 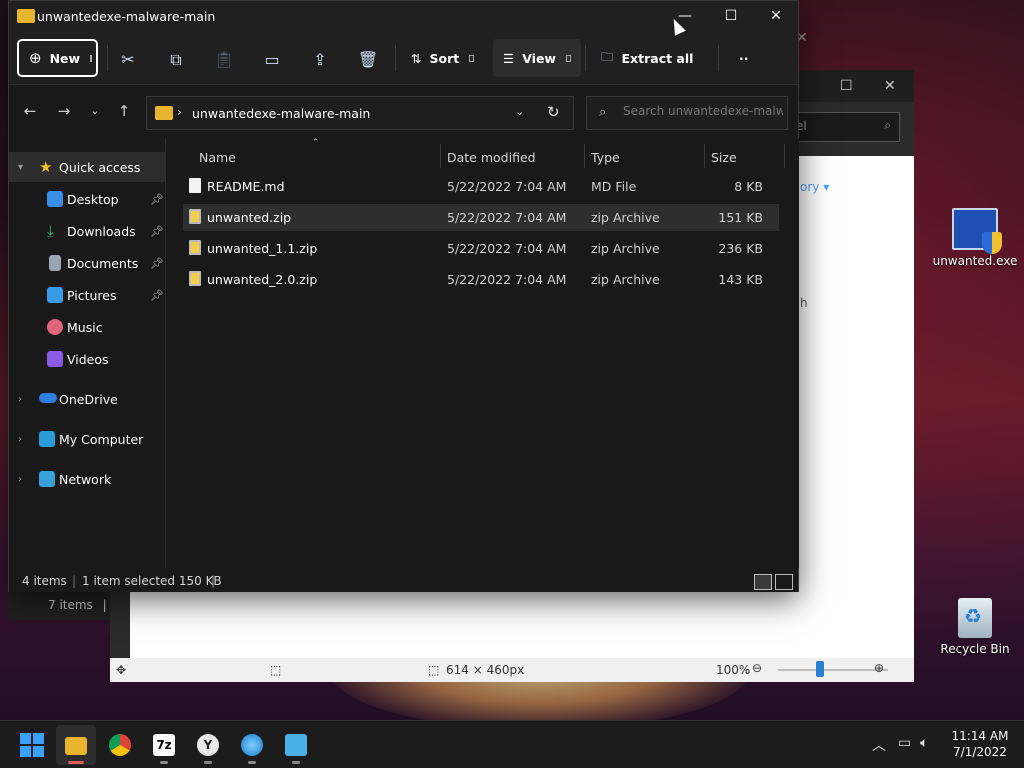 I want to click on taskbar-app-y: Y, so click(x=208, y=745).